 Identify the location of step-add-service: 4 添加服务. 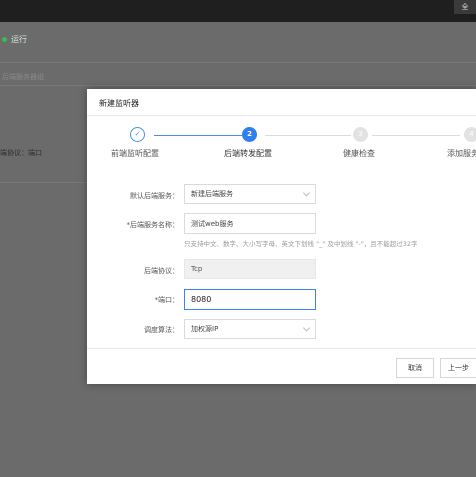
(461, 142).